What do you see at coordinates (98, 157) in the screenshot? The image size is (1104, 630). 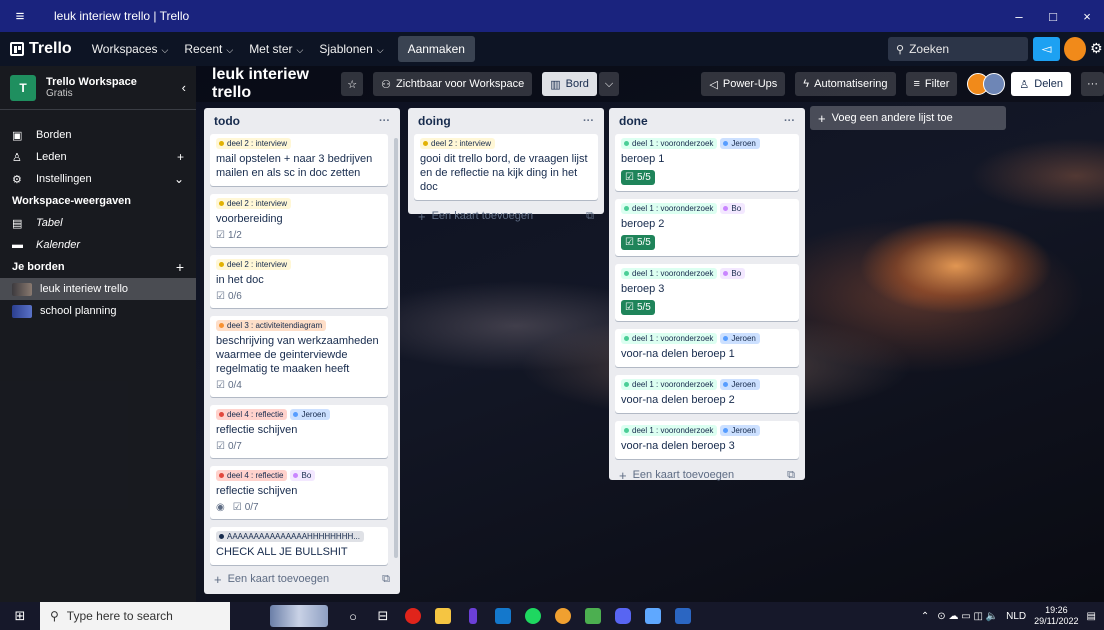 I see `sidebar-item-members: ♙ Leden +` at bounding box center [98, 157].